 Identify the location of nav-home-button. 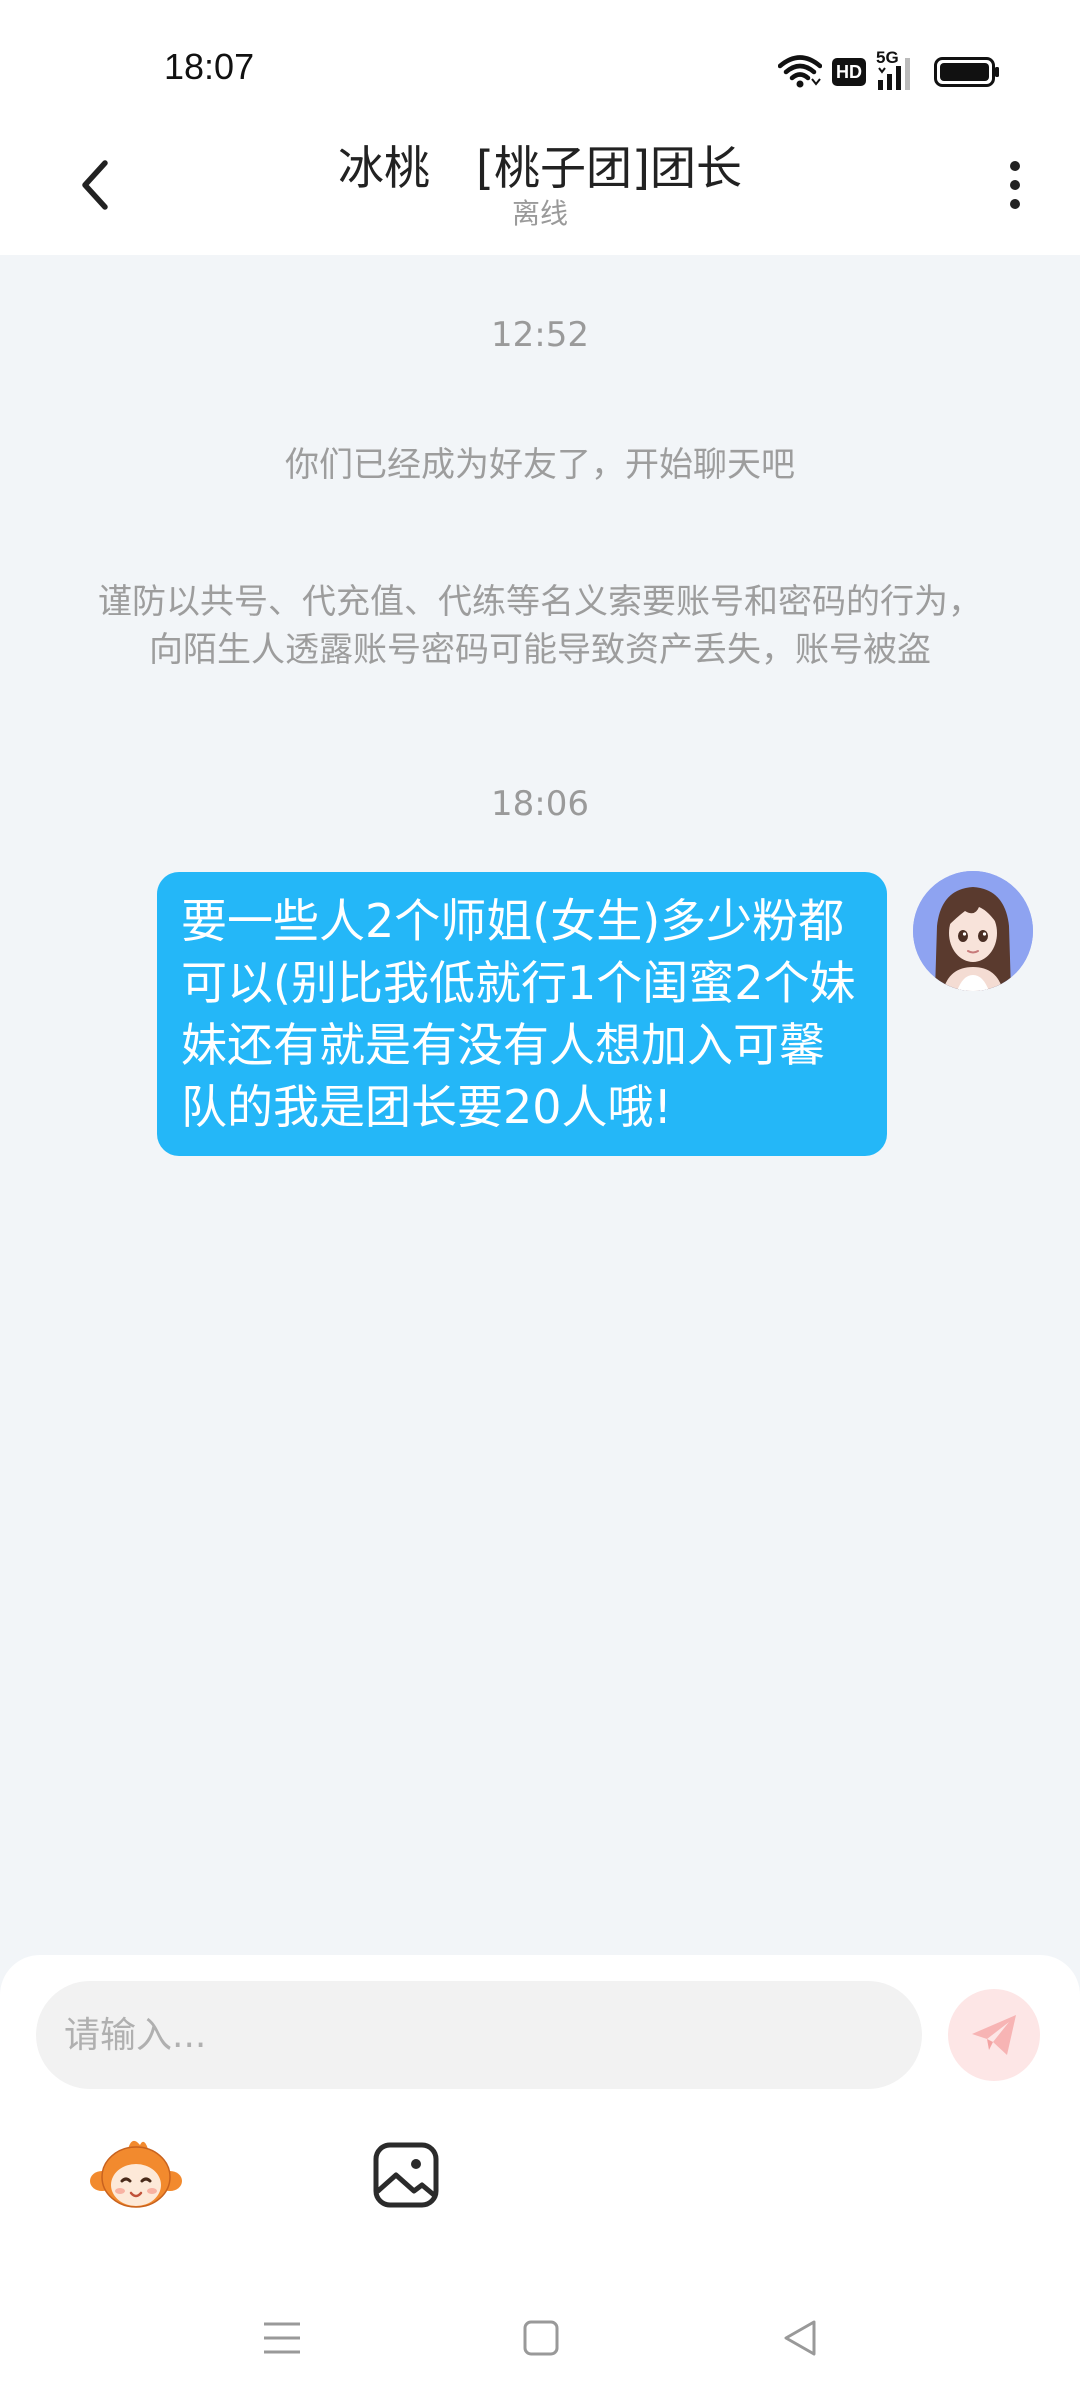
(541, 2338).